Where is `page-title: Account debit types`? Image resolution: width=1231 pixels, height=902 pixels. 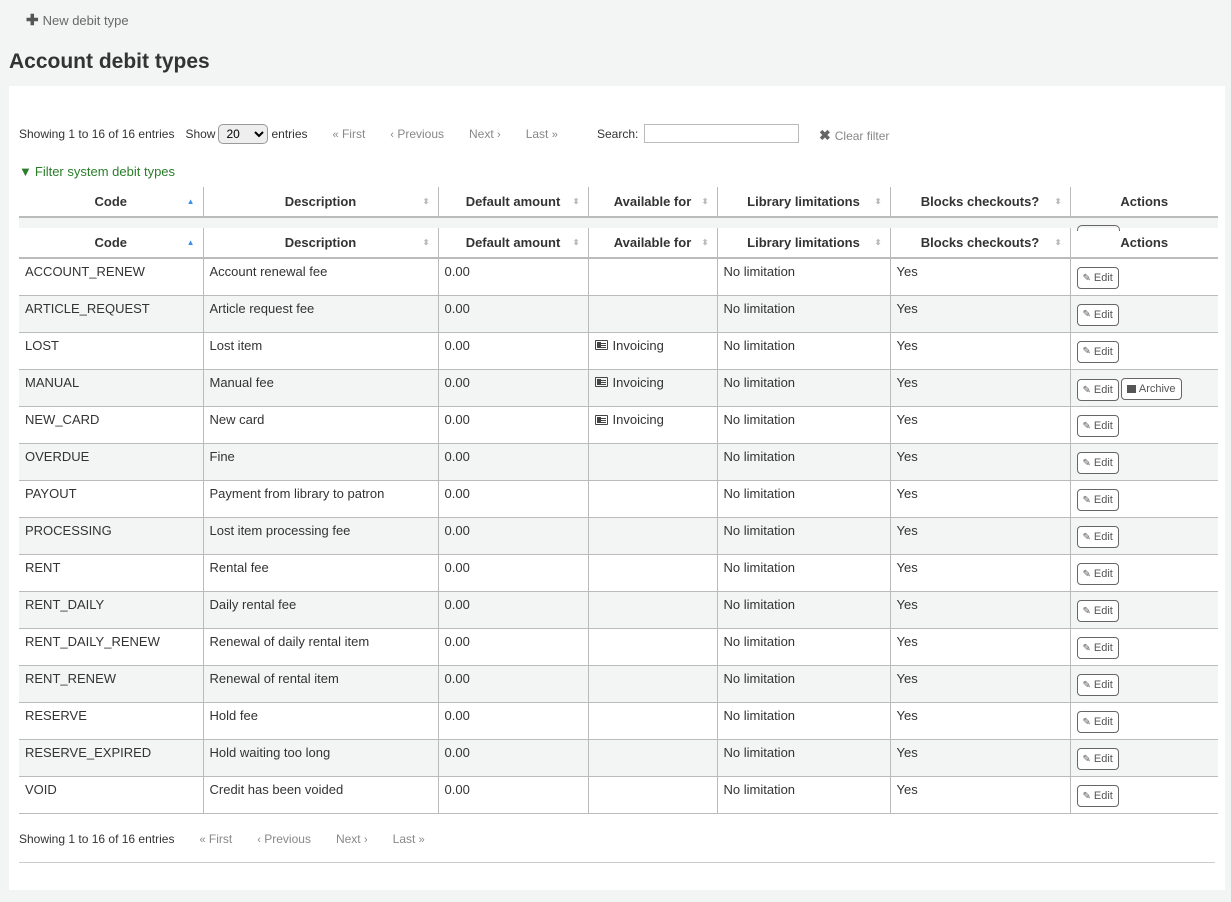
page-title: Account debit types is located at coordinates (109, 61).